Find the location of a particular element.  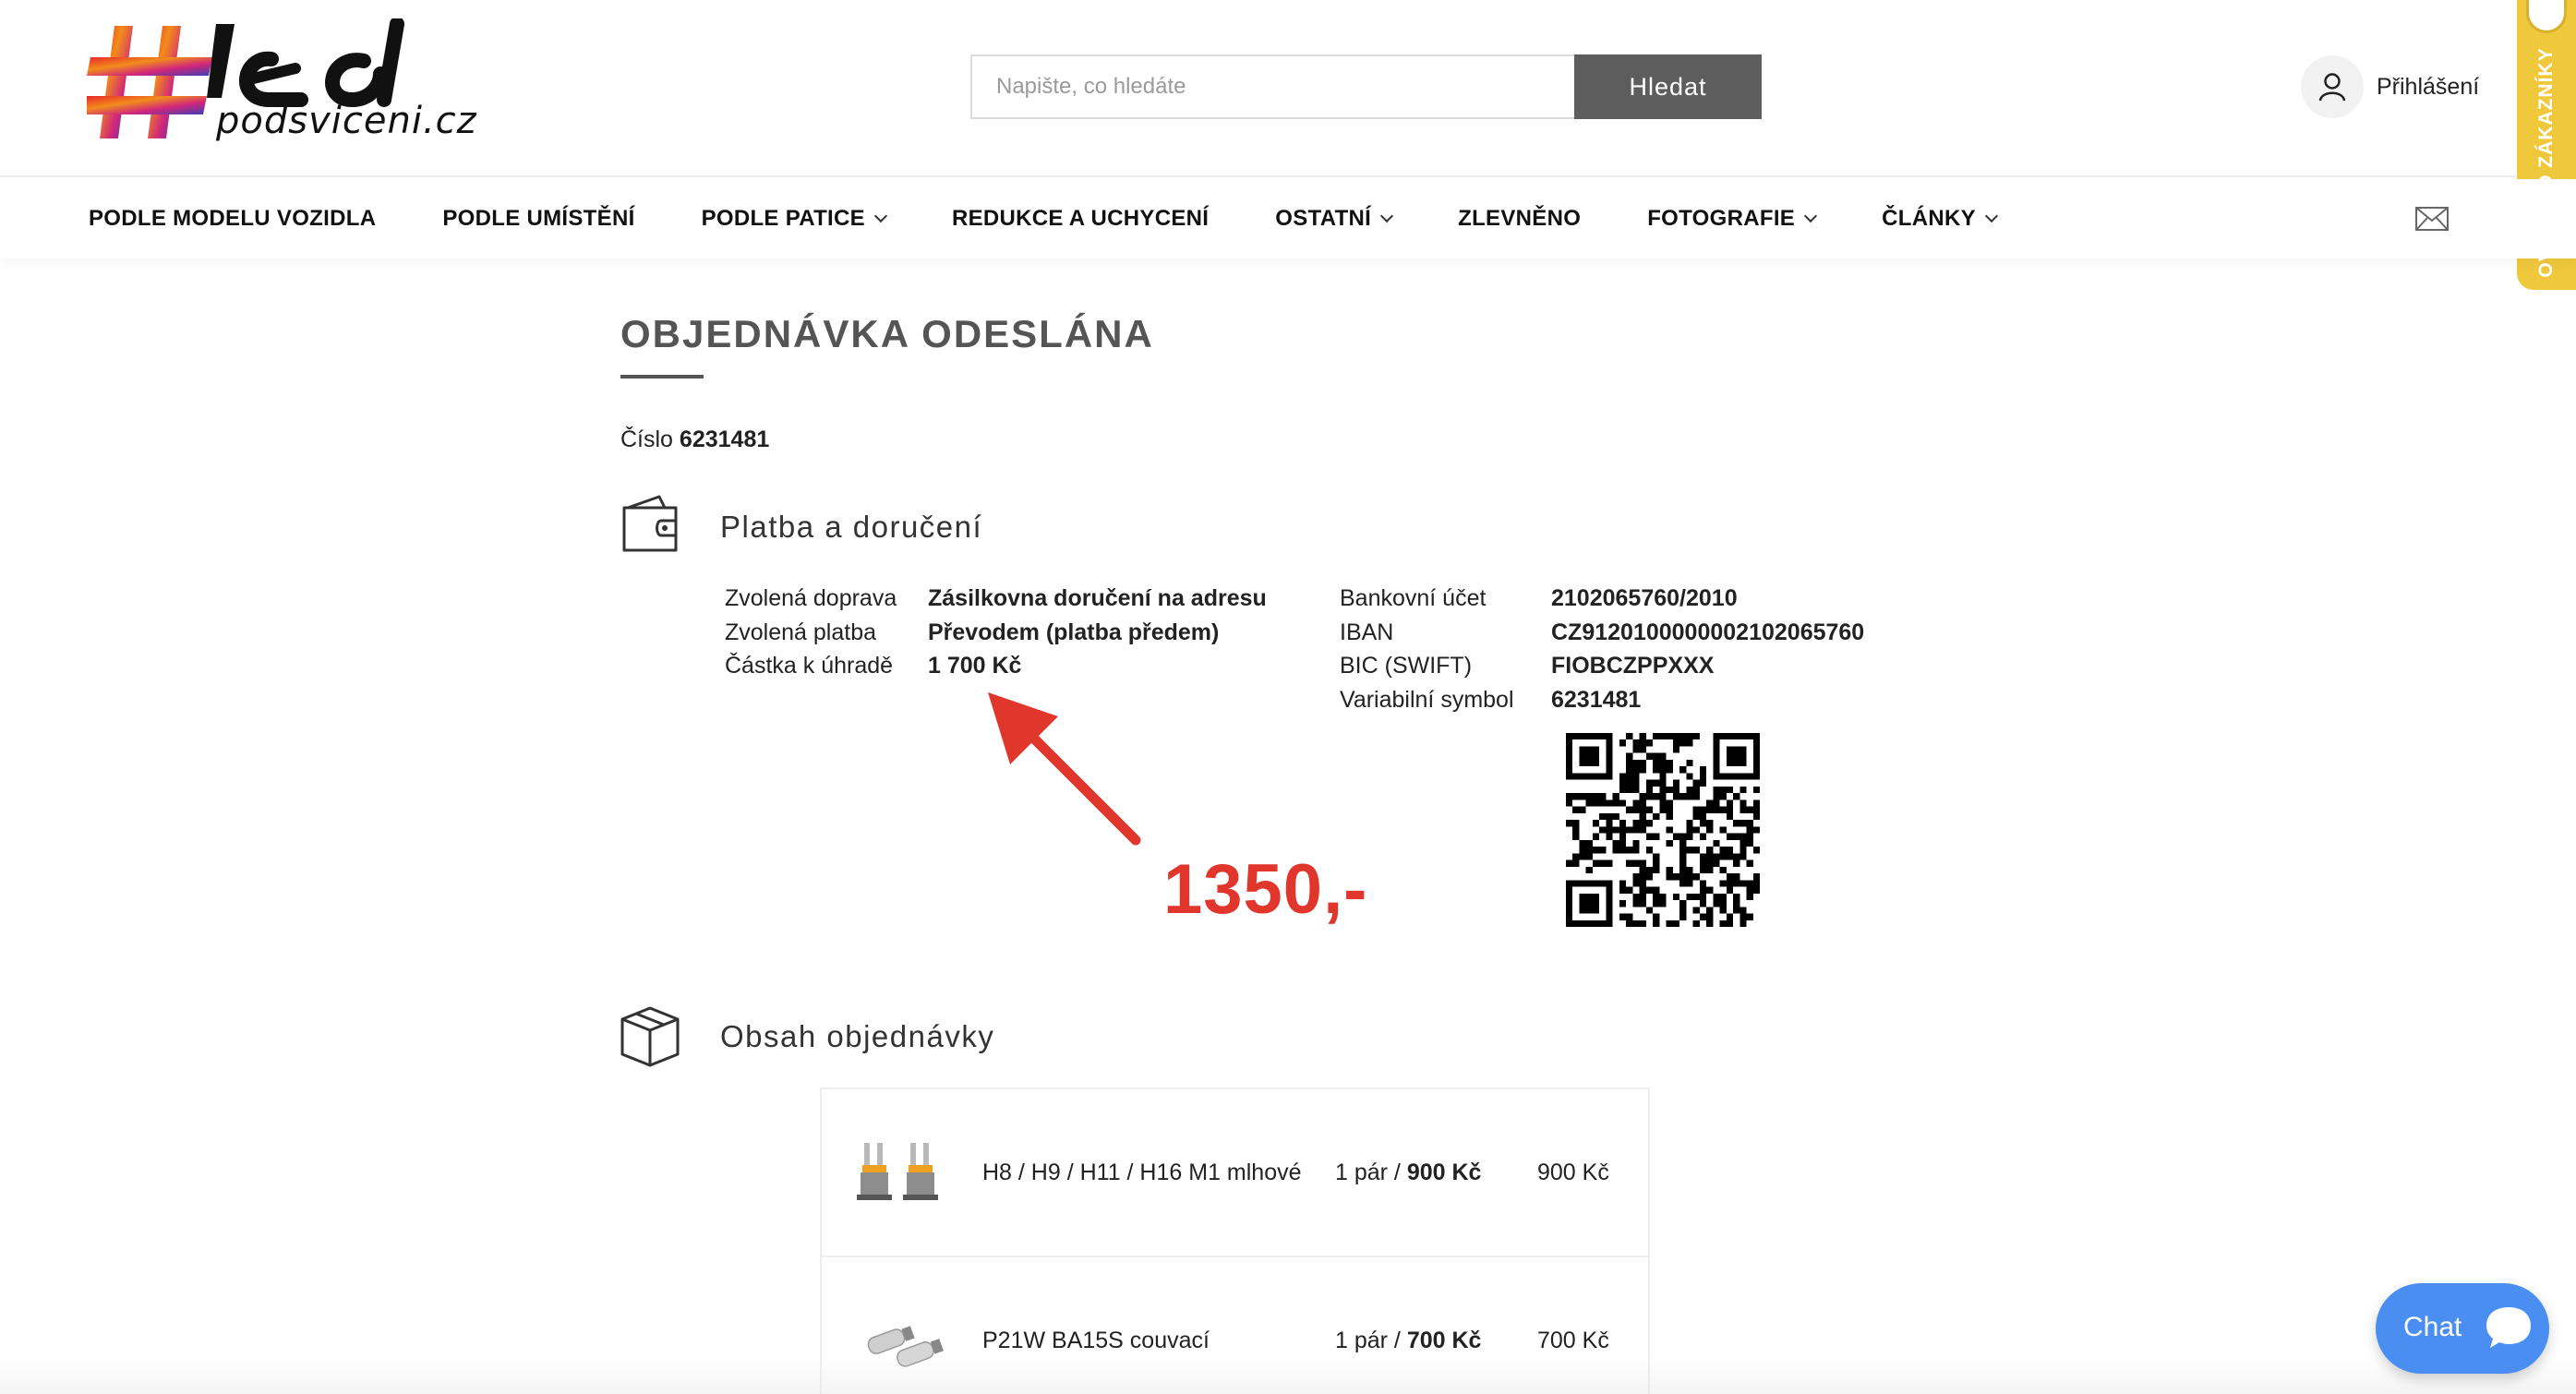

bic-value: FIOBCZPPXXX is located at coordinates (1633, 666).